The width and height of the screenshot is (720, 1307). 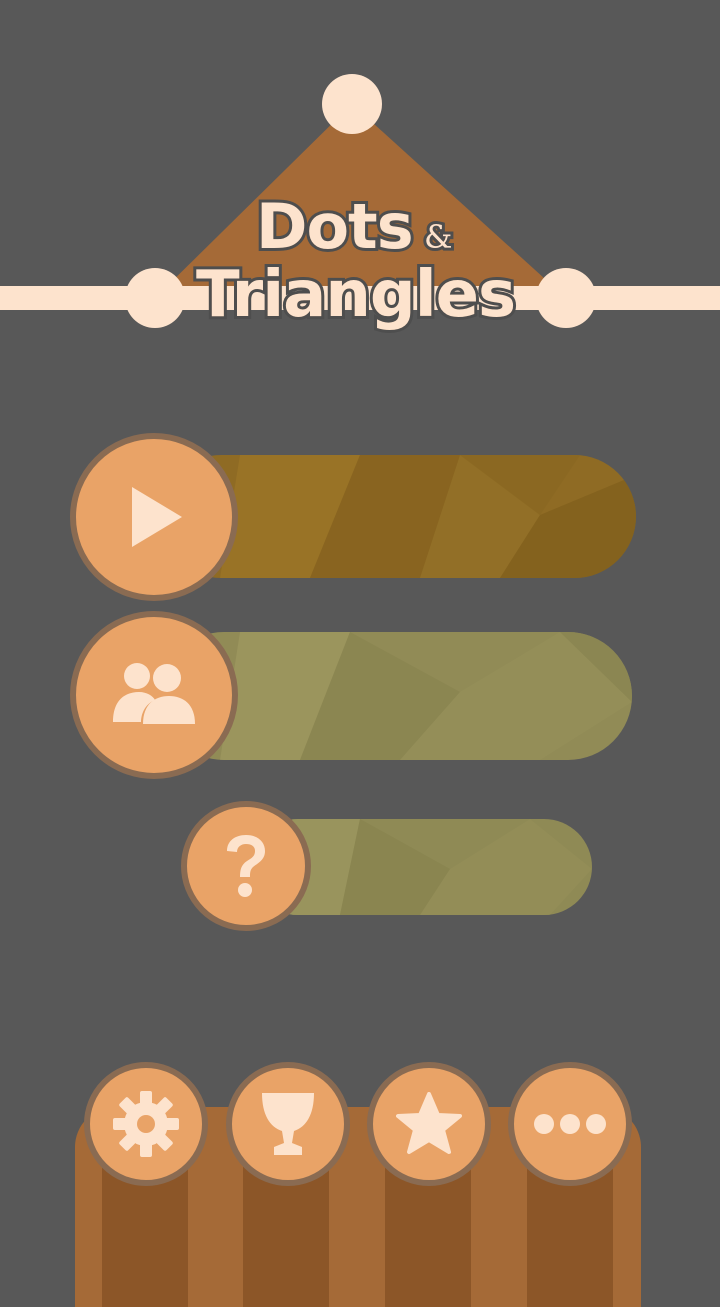 I want to click on logo-dot-right, so click(x=566, y=298).